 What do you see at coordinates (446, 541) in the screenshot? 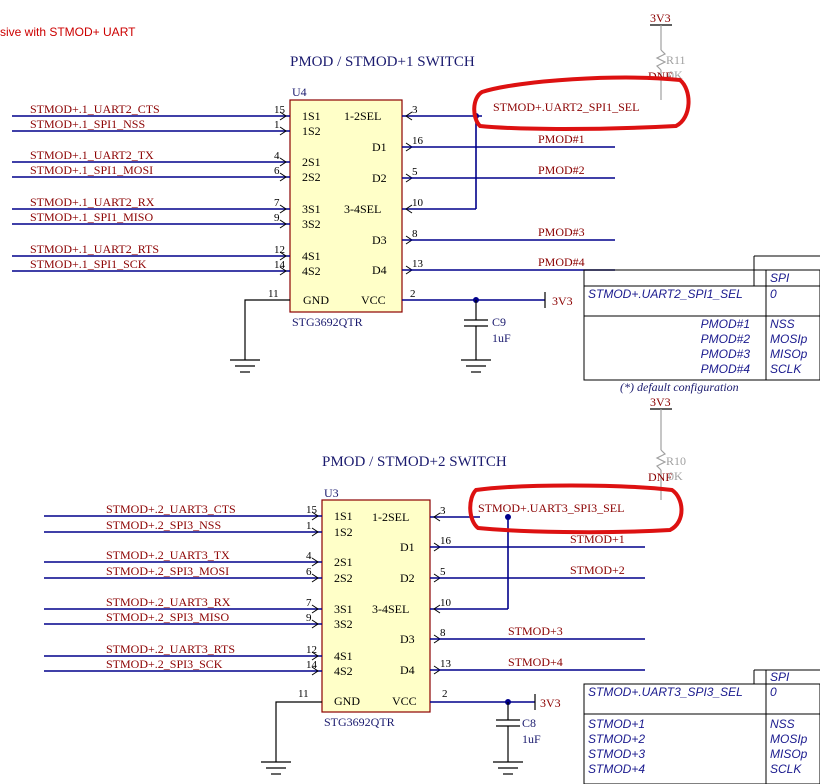
I see `output-pin-number: 16` at bounding box center [446, 541].